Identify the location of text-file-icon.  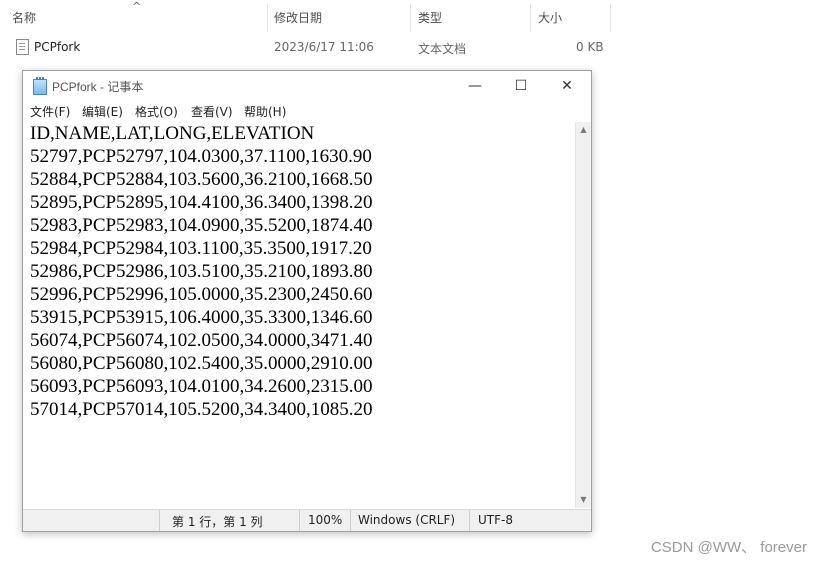
(22, 47).